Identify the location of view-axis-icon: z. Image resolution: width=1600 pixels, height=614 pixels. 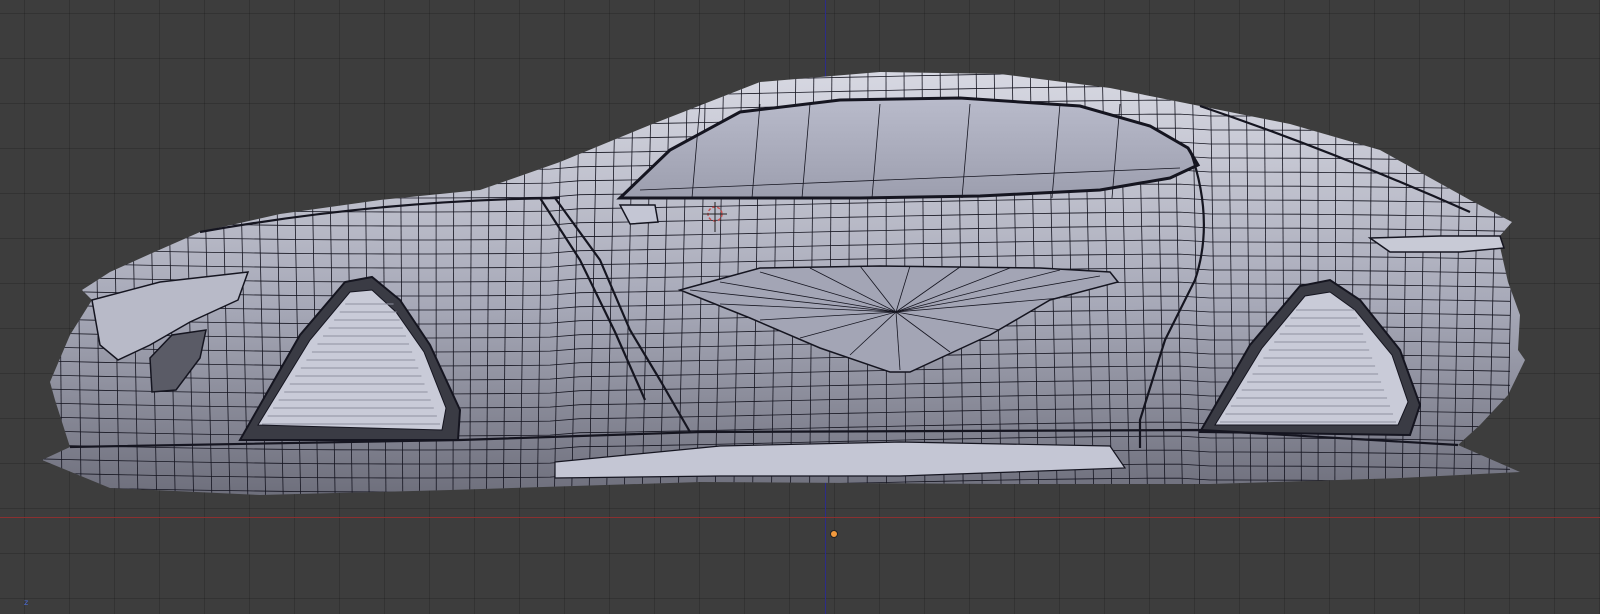
(26, 602).